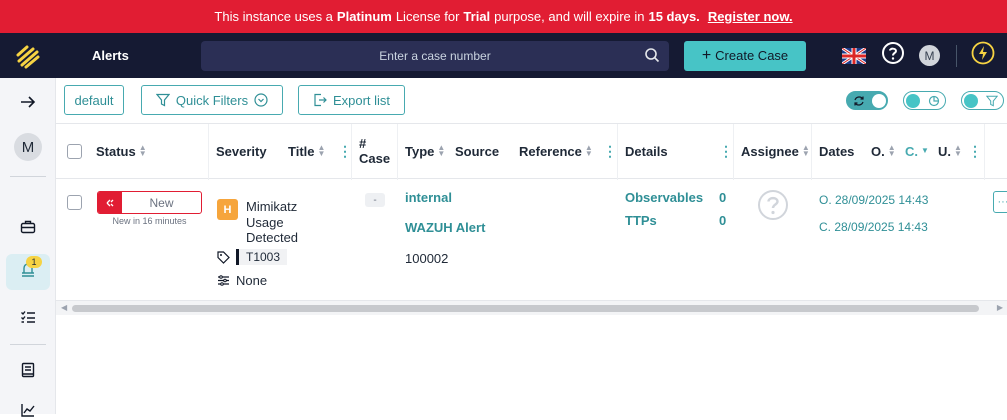 This screenshot has height=420, width=1007. I want to click on observables-count: 0, so click(723, 197).